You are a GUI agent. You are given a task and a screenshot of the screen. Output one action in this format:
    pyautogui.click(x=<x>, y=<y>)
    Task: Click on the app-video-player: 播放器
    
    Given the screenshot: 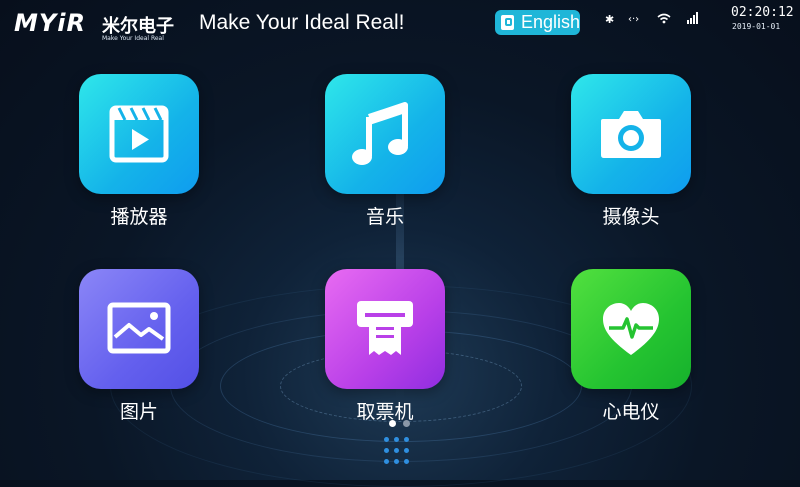 What is the action you would take?
    pyautogui.click(x=139, y=154)
    